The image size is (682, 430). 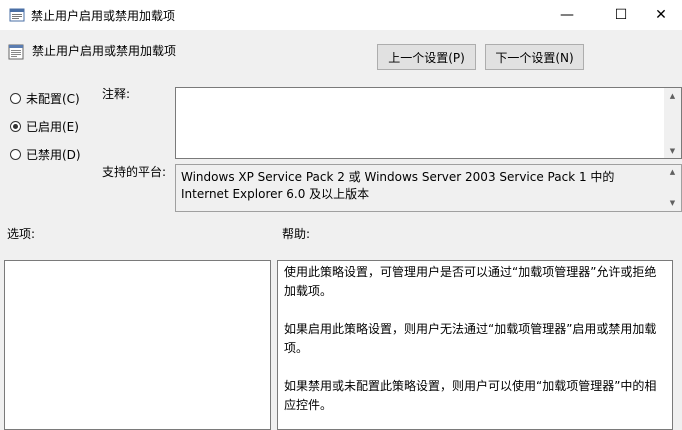 I want to click on comment-textarea: ▲ ▼, so click(x=428, y=123).